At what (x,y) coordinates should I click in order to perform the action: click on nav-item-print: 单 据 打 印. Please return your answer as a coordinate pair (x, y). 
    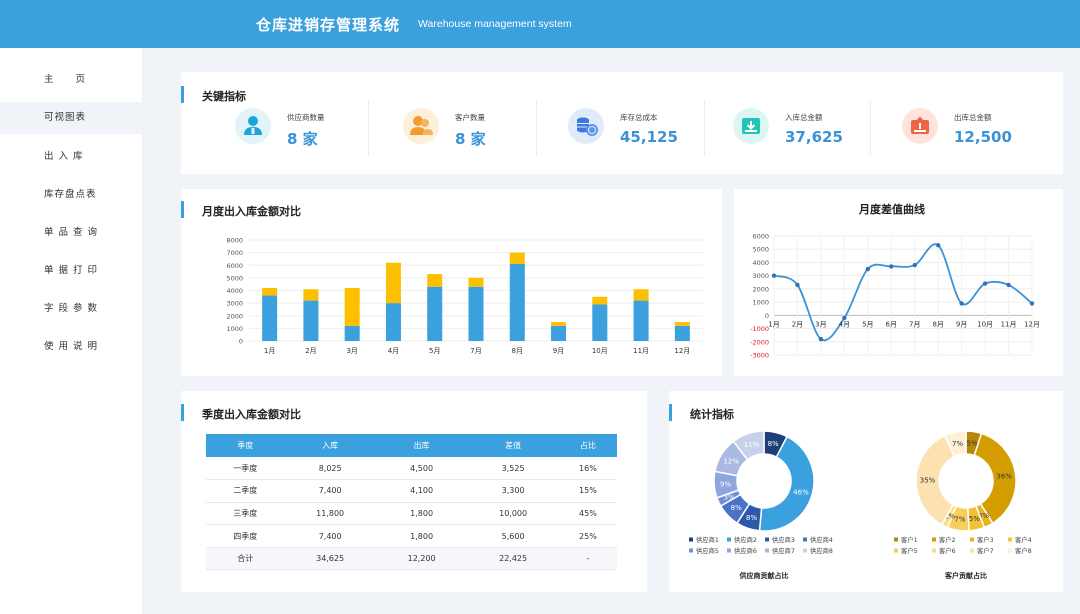
    Looking at the image, I should click on (71, 271).